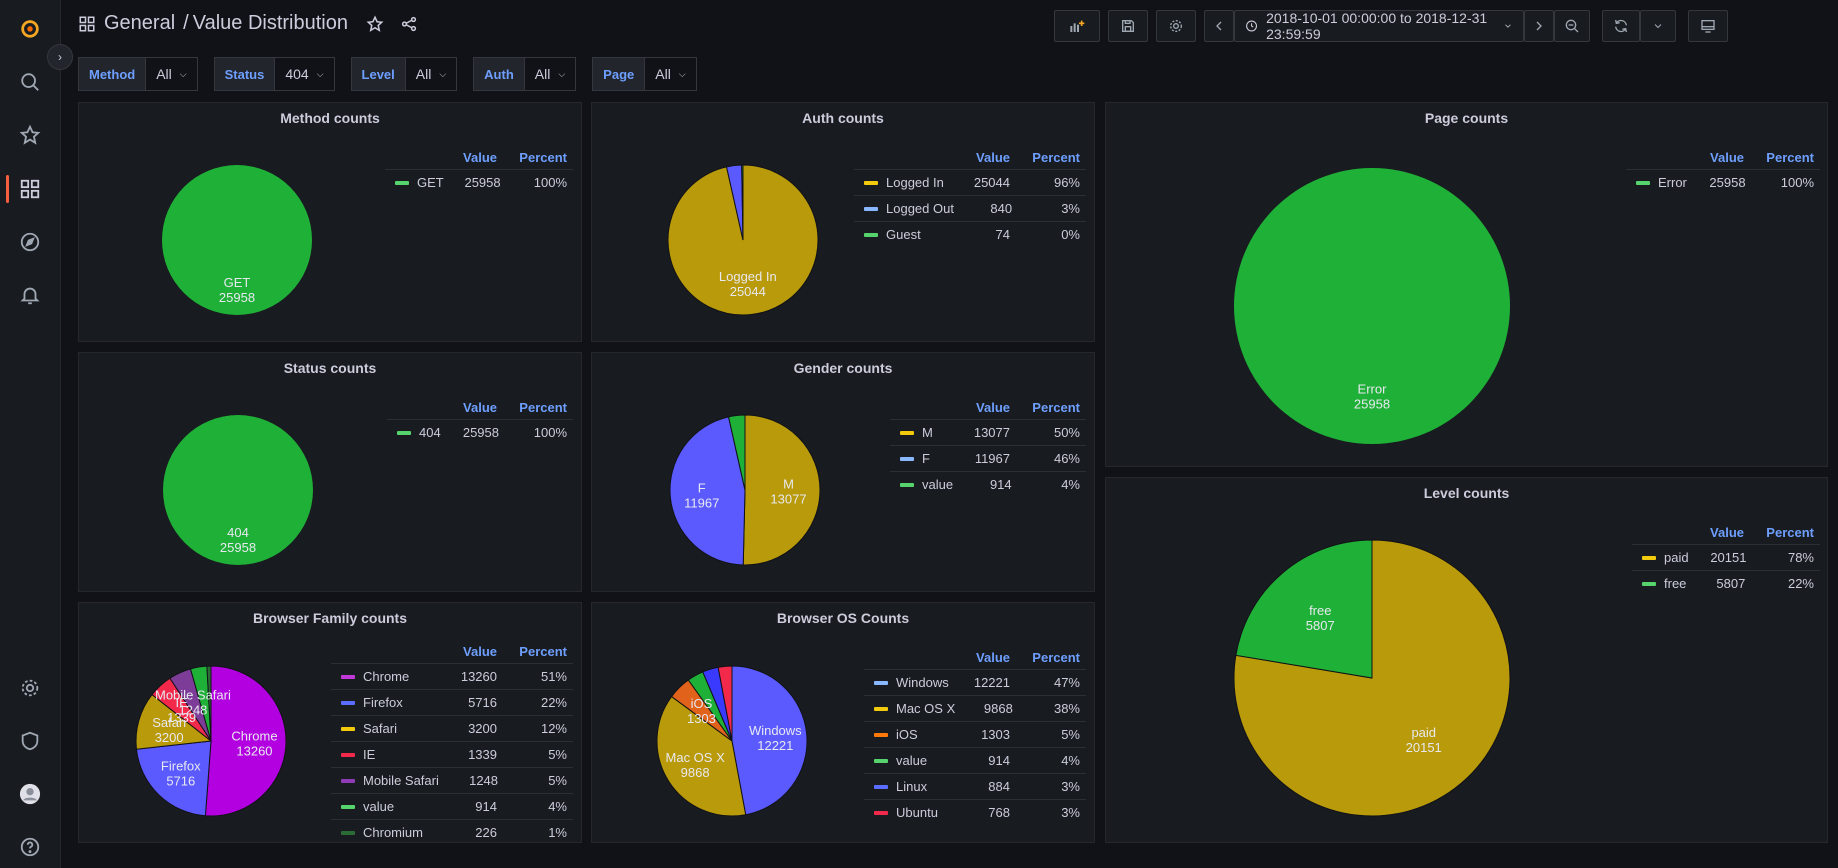 The image size is (1838, 868). What do you see at coordinates (30, 82) in the screenshot?
I see `search-icon` at bounding box center [30, 82].